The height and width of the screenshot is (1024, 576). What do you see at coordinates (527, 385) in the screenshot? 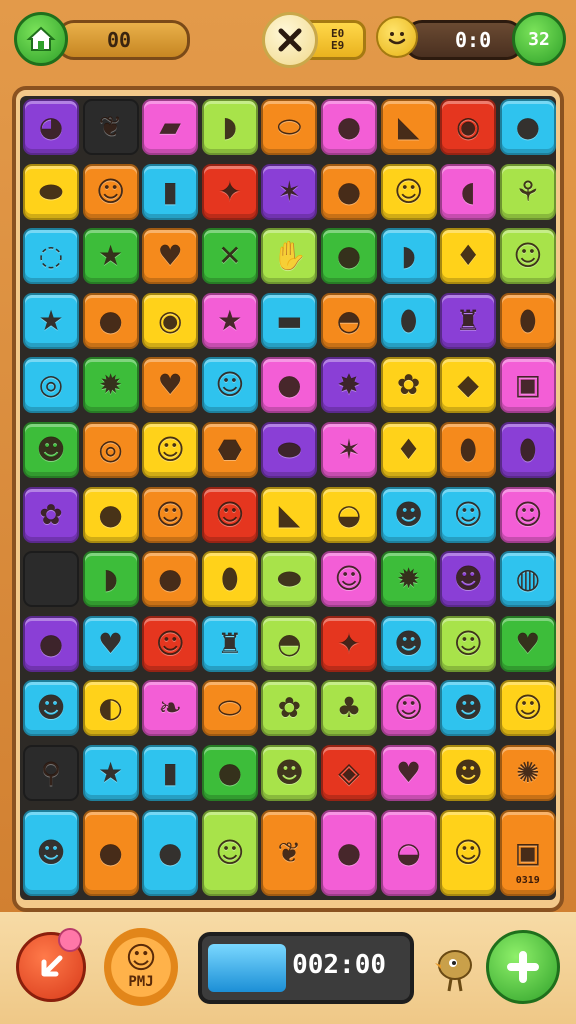
I see `tile: ▣` at bounding box center [527, 385].